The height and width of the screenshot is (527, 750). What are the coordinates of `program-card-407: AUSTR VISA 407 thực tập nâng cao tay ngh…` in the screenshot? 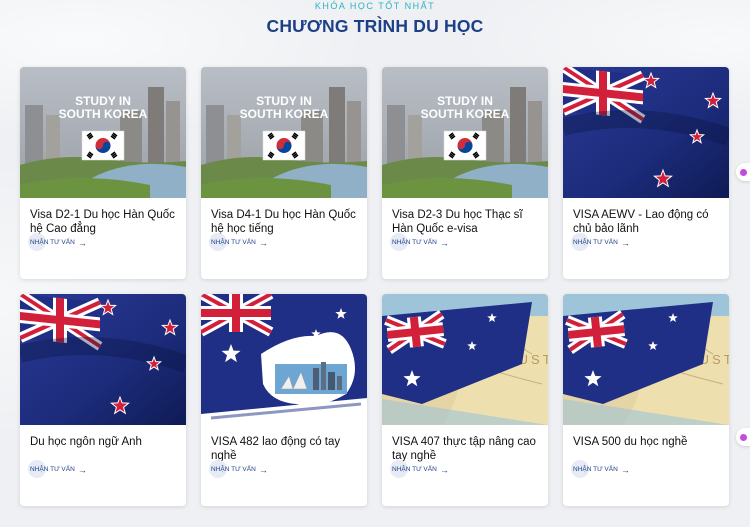 It's located at (465, 400).